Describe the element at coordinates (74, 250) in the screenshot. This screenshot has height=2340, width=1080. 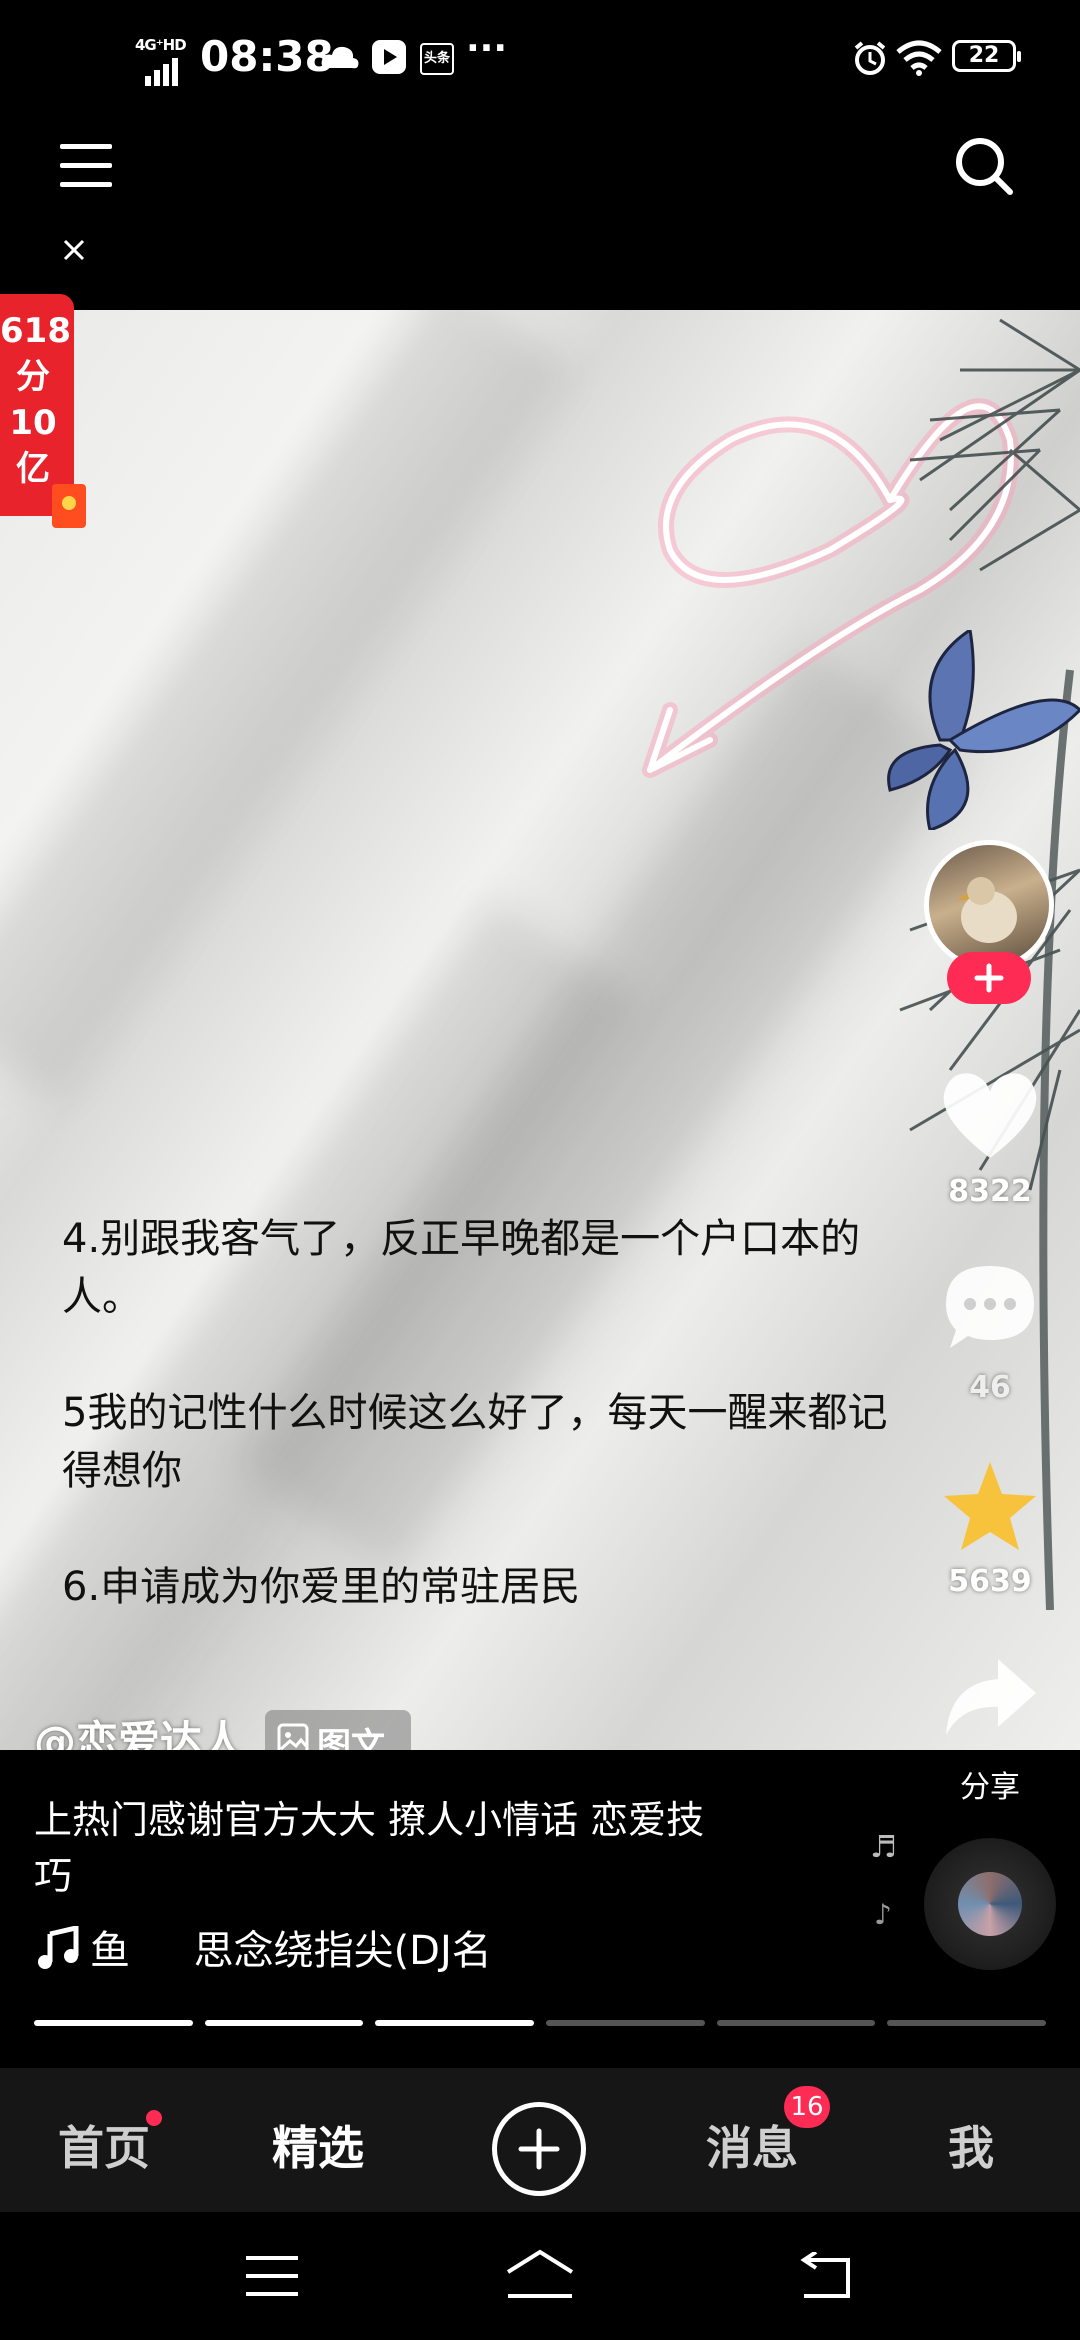
I see `close-icon` at that location.